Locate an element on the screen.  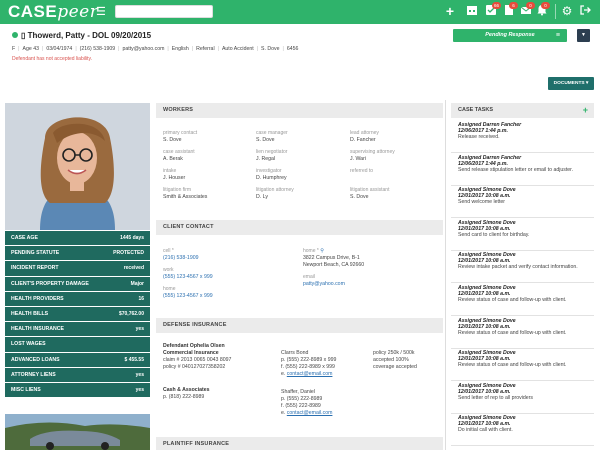
worker-role-label: litigation attorney is located at coordinates (275, 190).